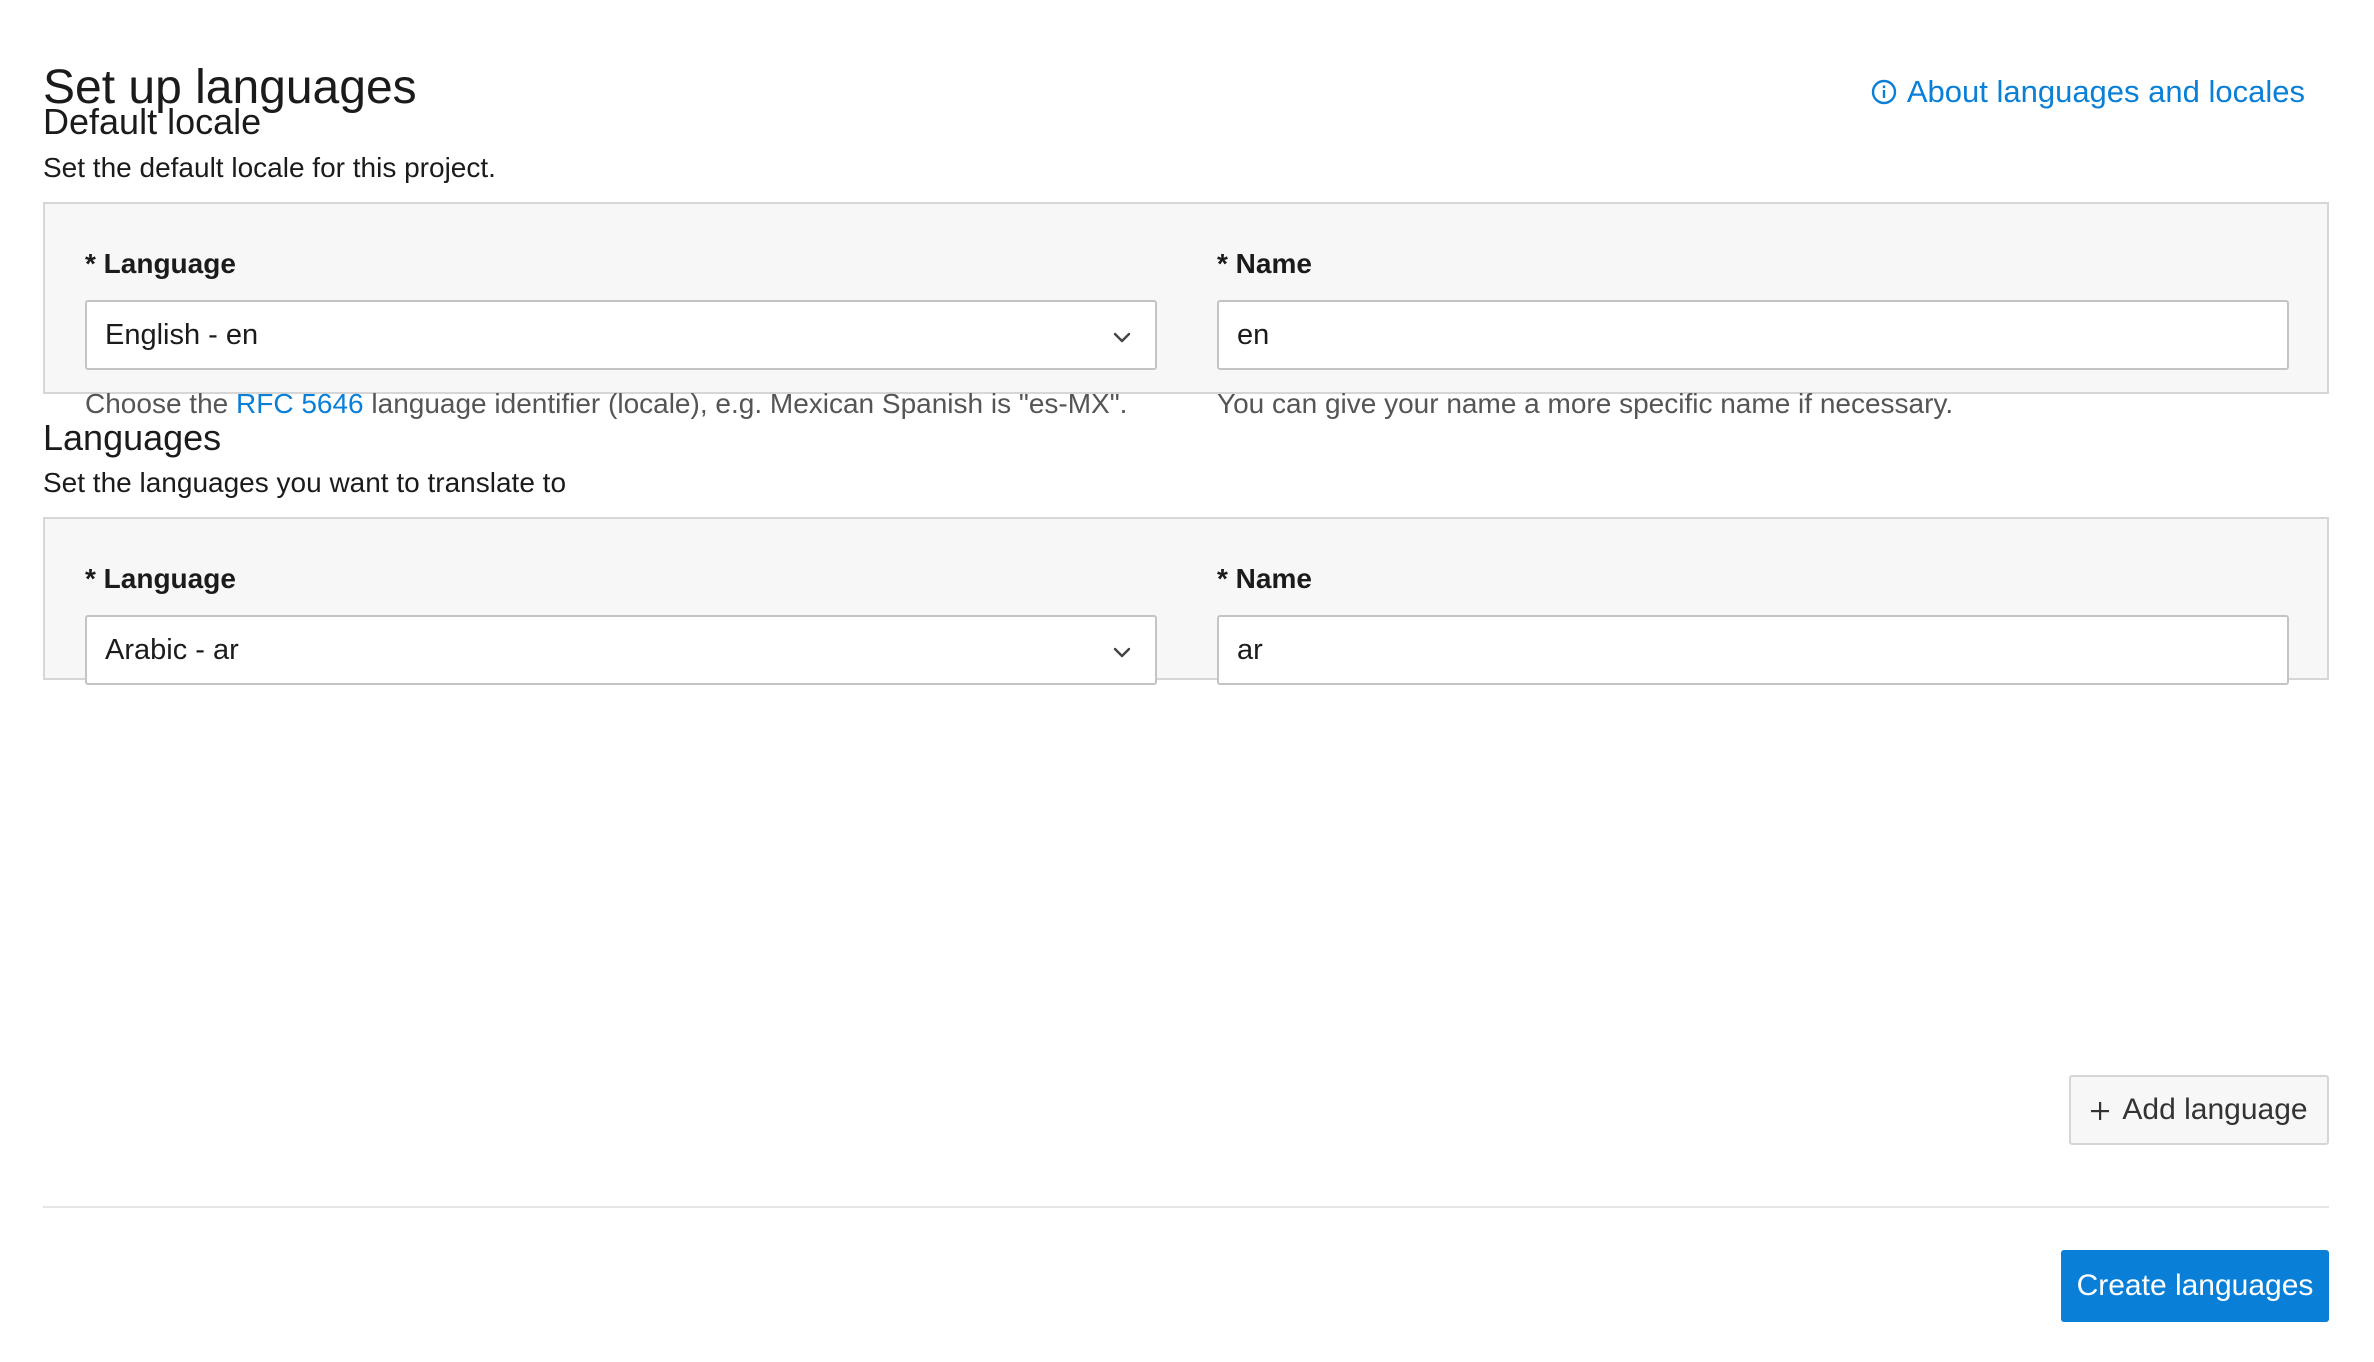 The width and height of the screenshot is (2374, 1362). I want to click on default-language-select: English - en, so click(621, 335).